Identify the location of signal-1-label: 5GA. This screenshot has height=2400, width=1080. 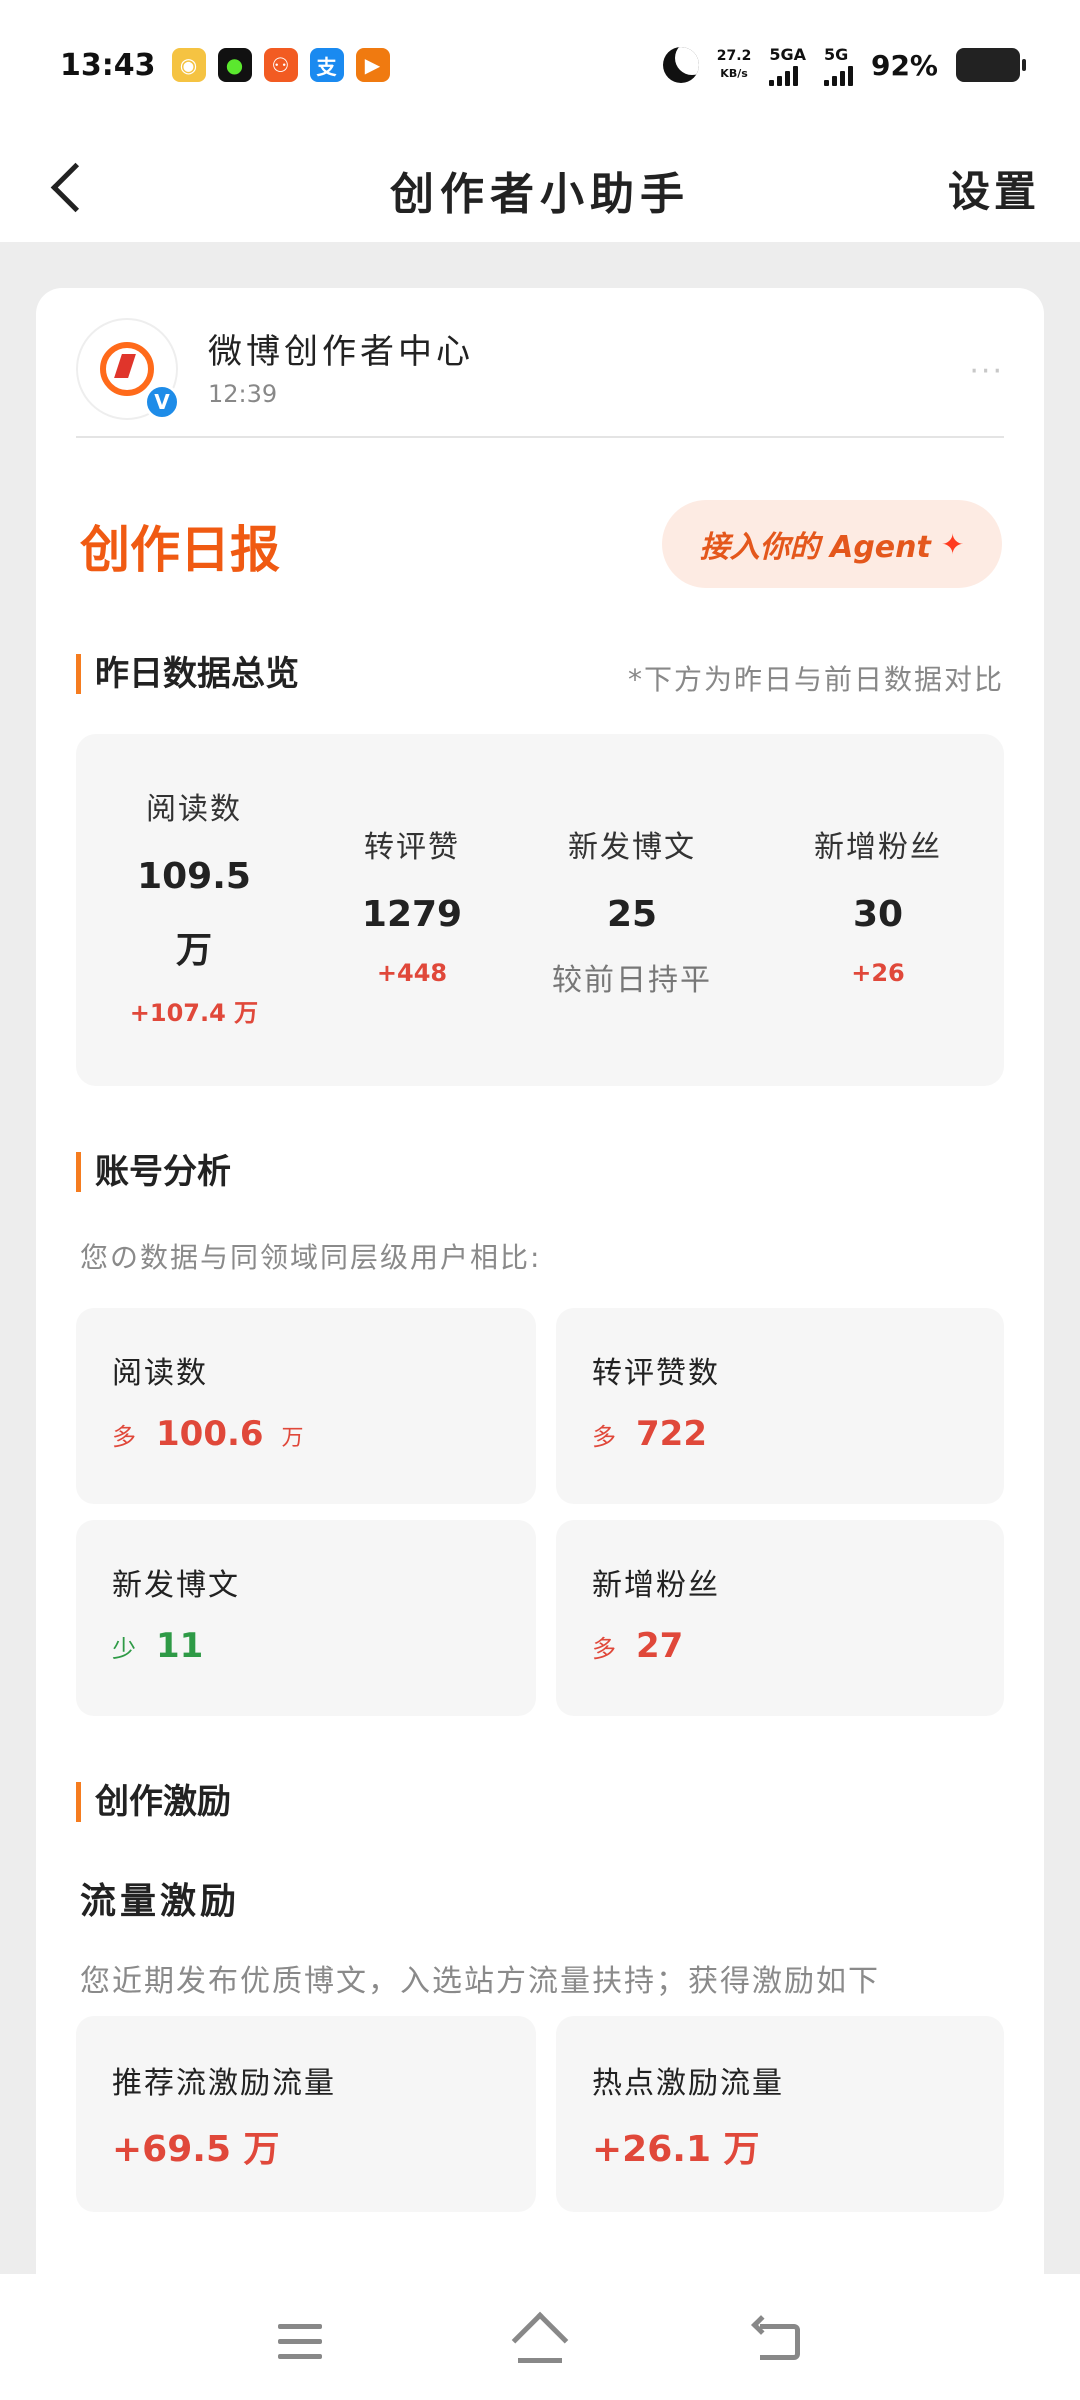
(787, 54).